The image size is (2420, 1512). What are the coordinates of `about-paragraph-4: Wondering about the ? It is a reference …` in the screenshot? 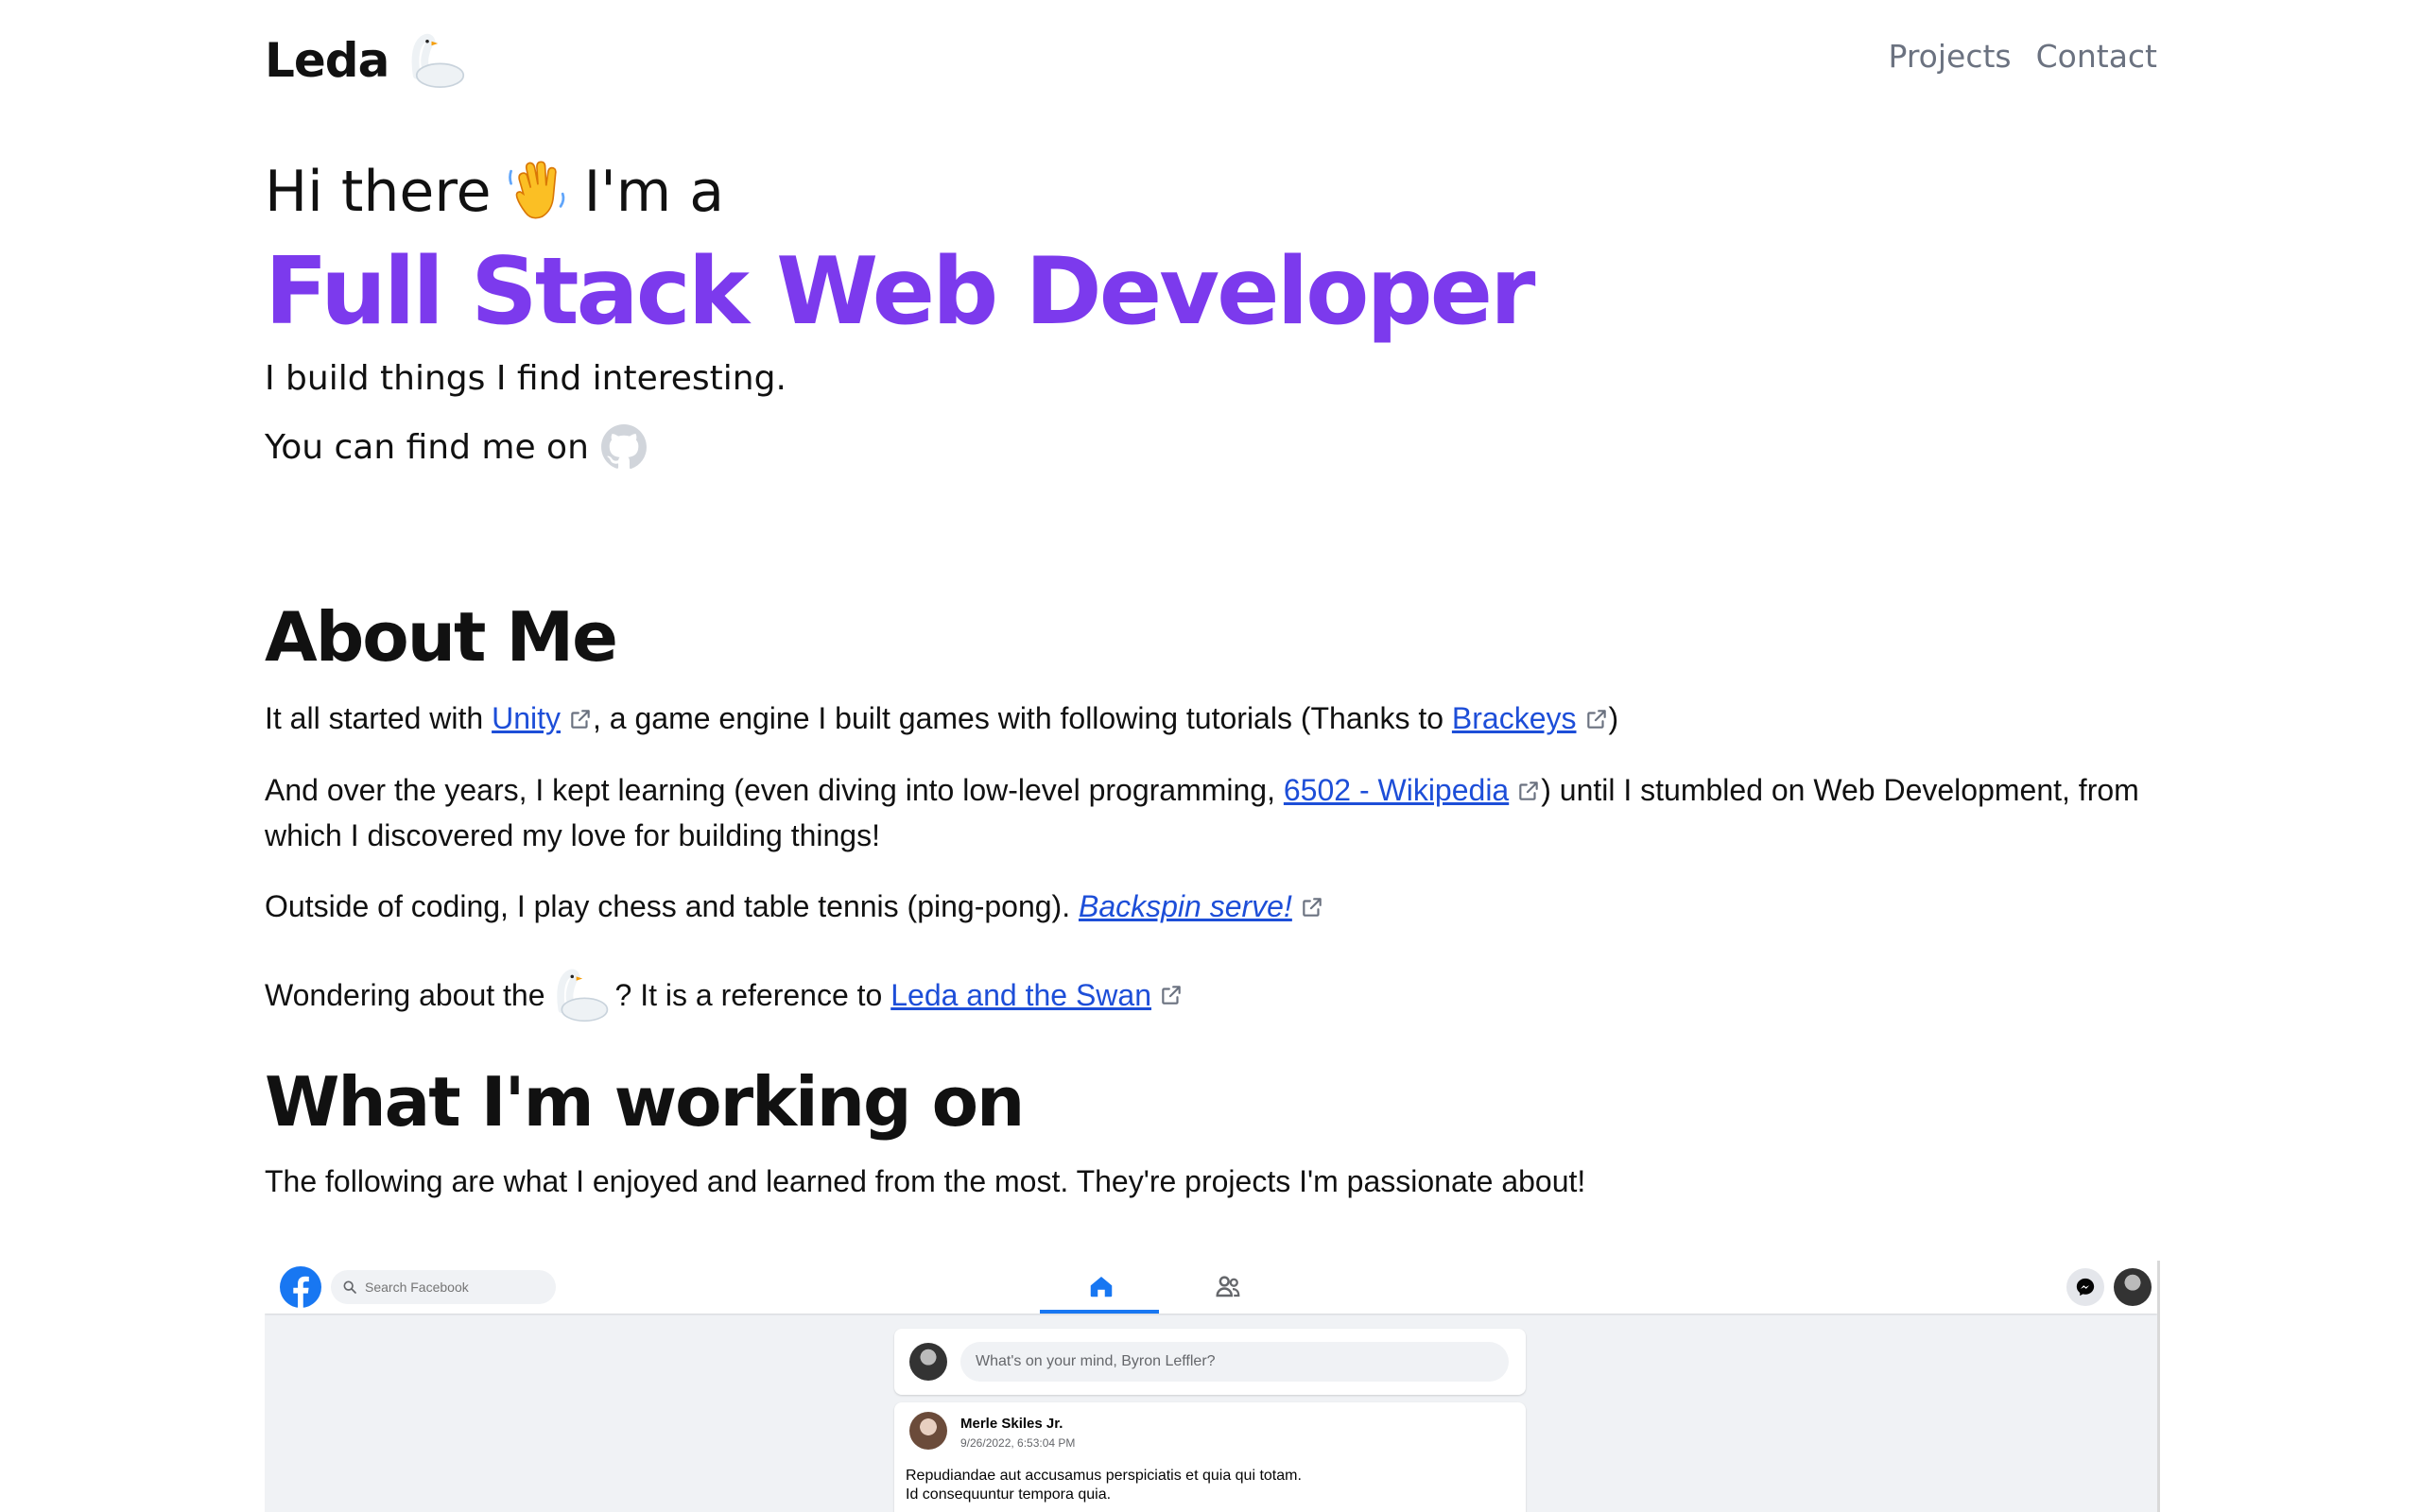 It's located at (1211, 995).